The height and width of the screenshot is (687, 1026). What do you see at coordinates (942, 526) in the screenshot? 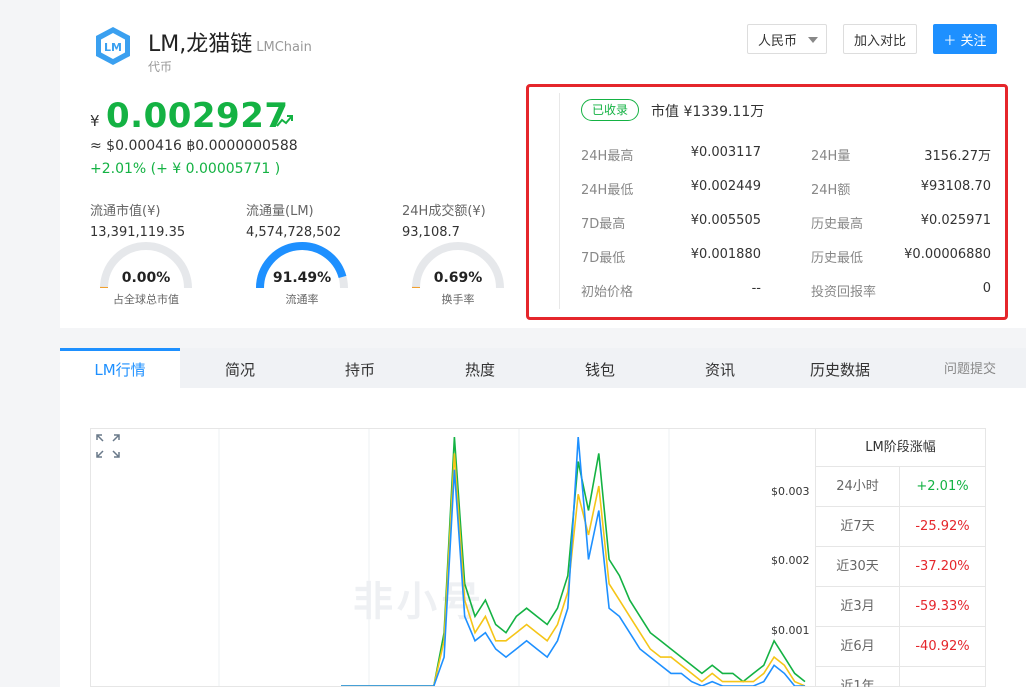
I see `period-change: -25.92%` at bounding box center [942, 526].